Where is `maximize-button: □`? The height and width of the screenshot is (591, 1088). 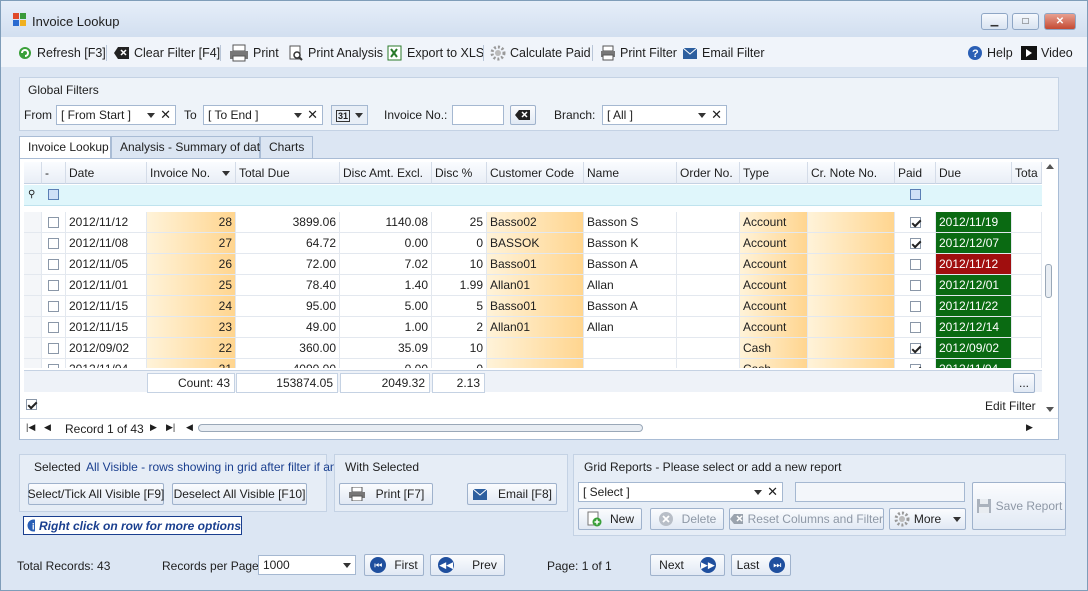
maximize-button: □ is located at coordinates (1025, 21).